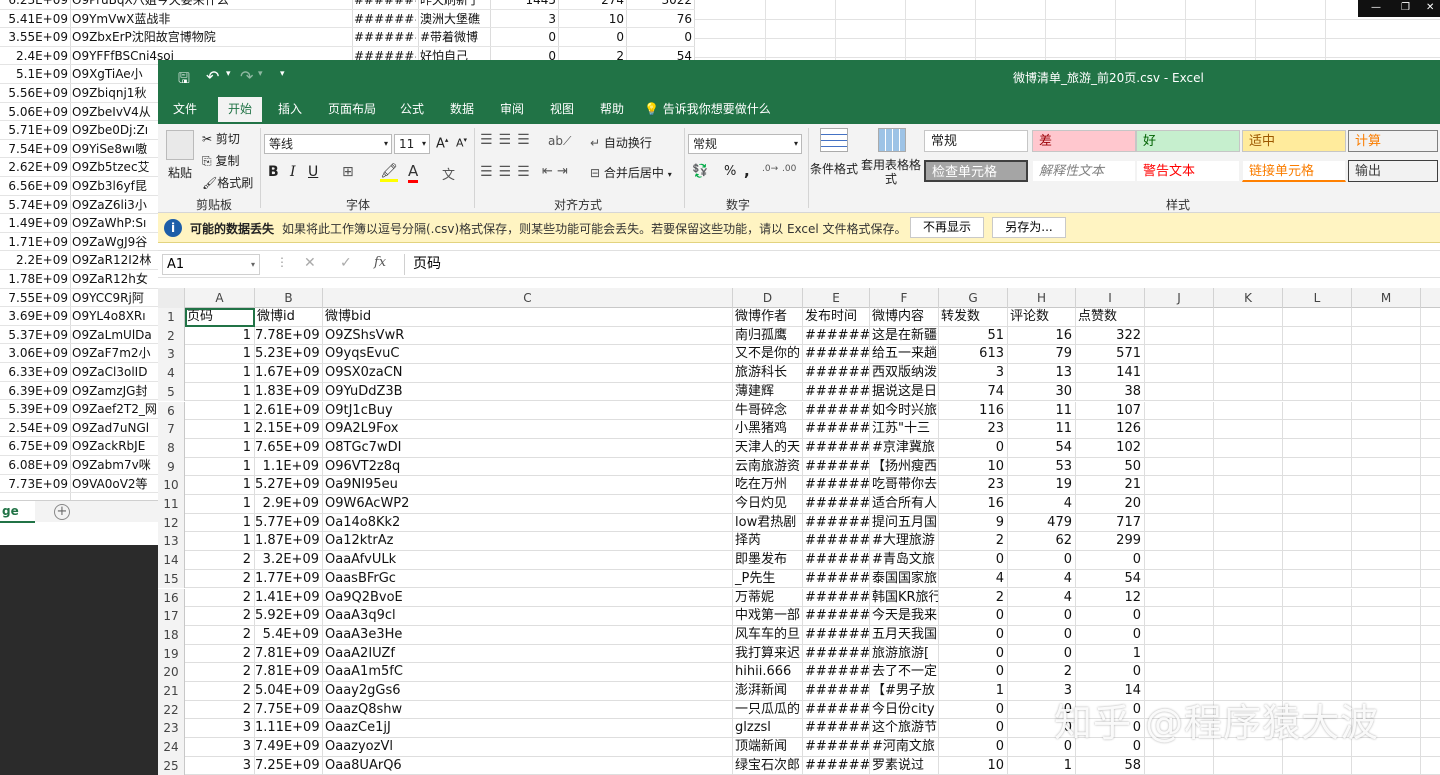  Describe the element at coordinates (973, 429) in the screenshot. I see `cell-g: 23` at that location.